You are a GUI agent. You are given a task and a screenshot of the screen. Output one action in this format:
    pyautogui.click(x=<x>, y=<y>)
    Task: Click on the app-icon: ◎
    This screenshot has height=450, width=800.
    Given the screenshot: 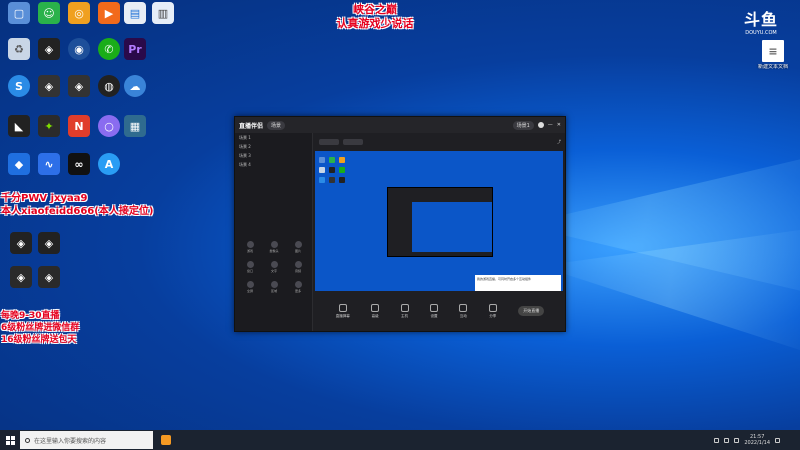 What is the action you would take?
    pyautogui.click(x=79, y=13)
    